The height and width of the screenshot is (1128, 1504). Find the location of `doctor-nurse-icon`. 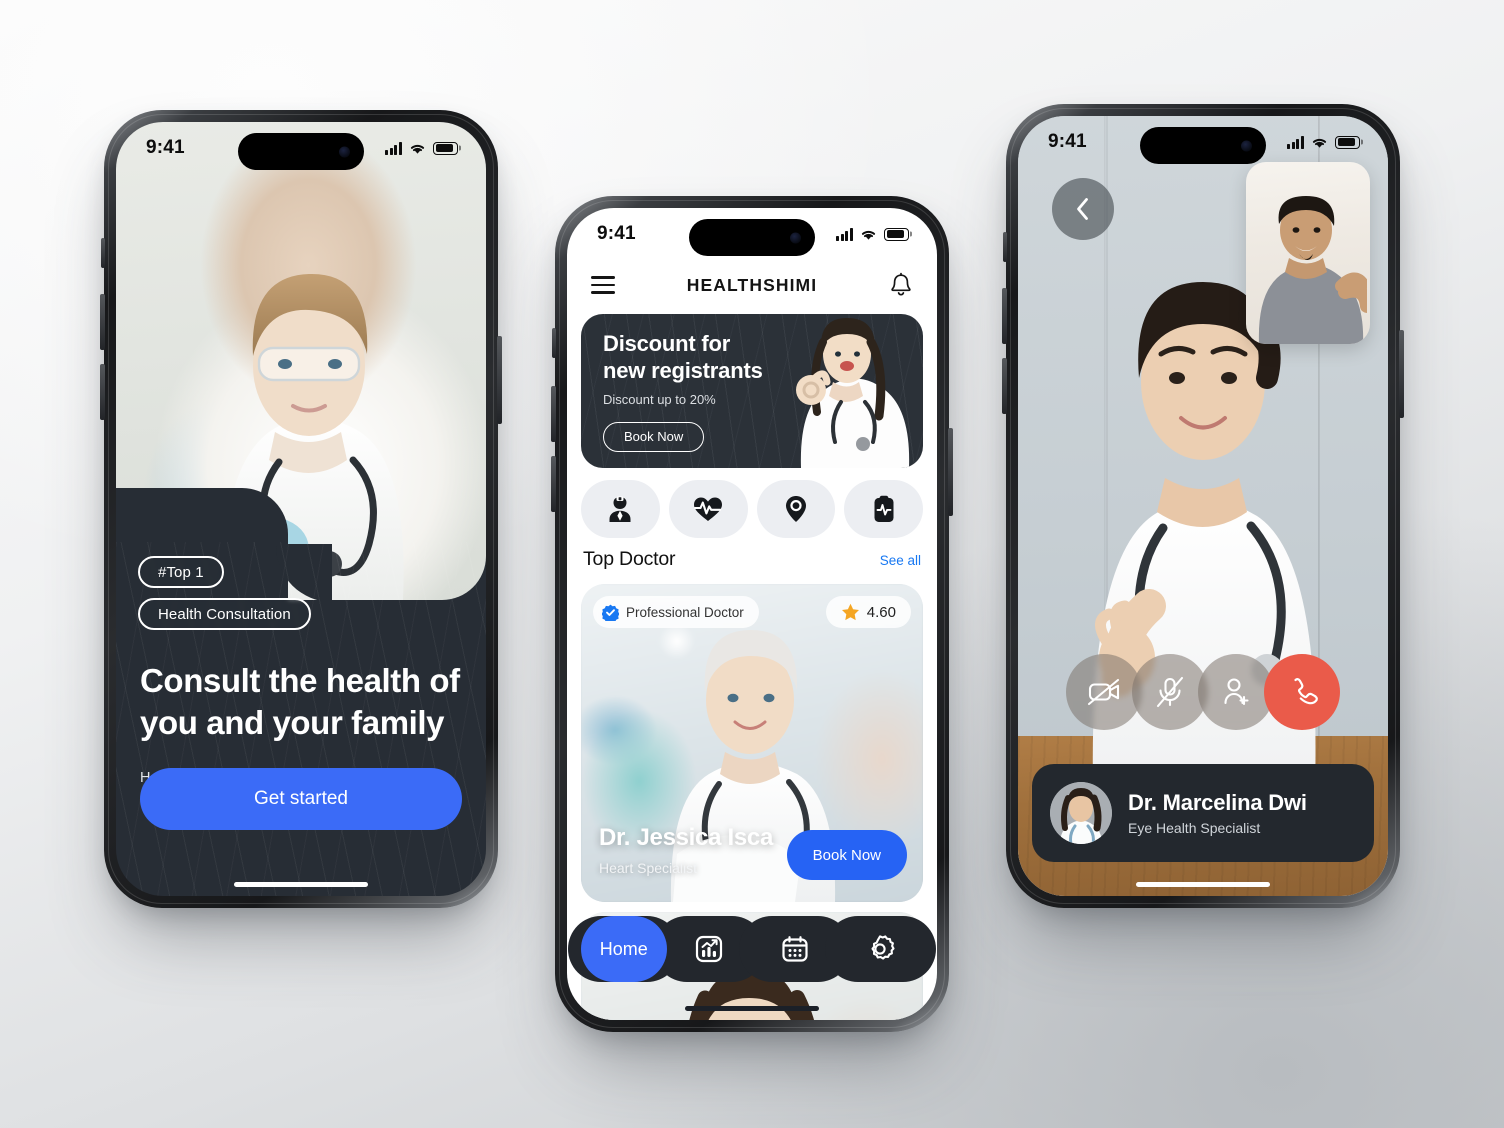

doctor-nurse-icon is located at coordinates (620, 509).